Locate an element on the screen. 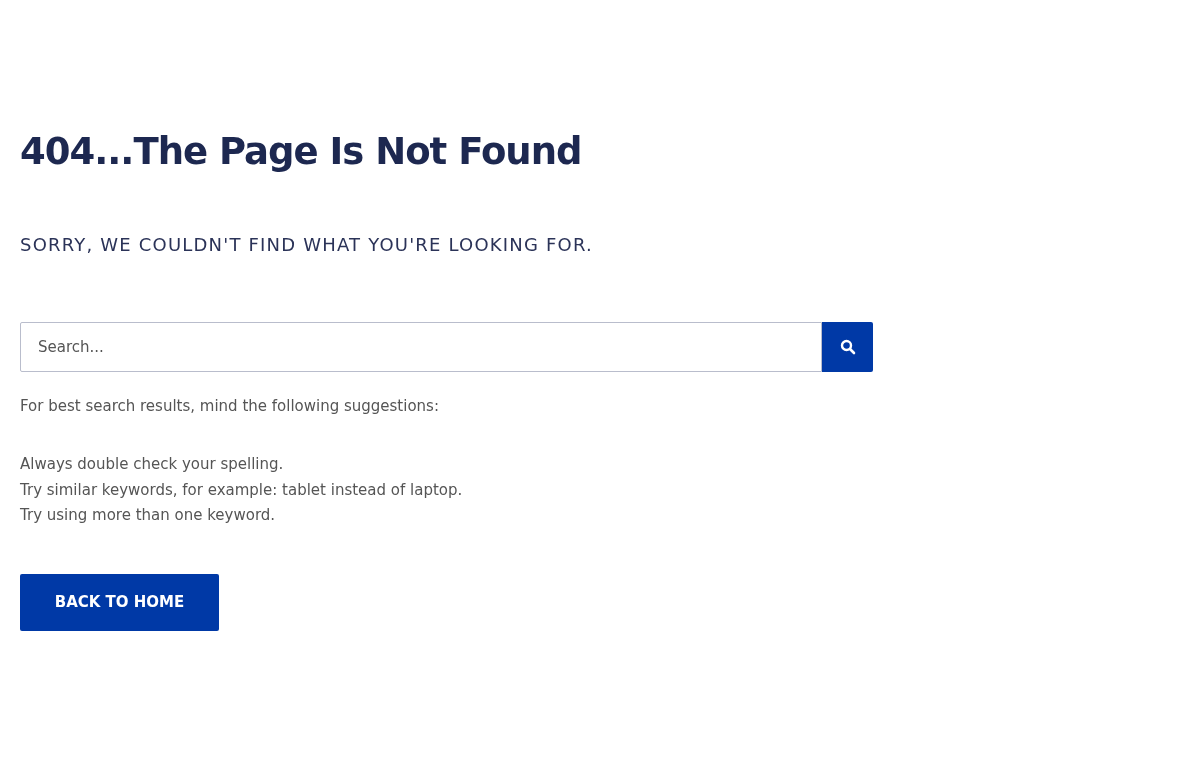 Image resolution: width=1200 pixels, height=762 pixels. page-heading: 404...The Page Is Not Found is located at coordinates (301, 152).